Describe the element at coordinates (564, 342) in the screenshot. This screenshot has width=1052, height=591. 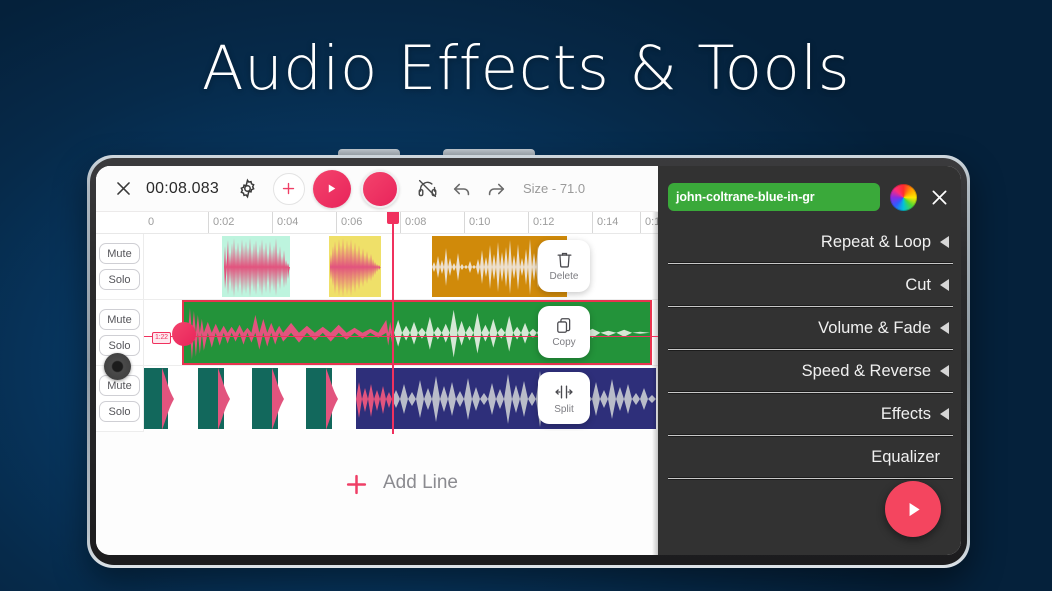
I see `copy-action-label: Copy` at that location.